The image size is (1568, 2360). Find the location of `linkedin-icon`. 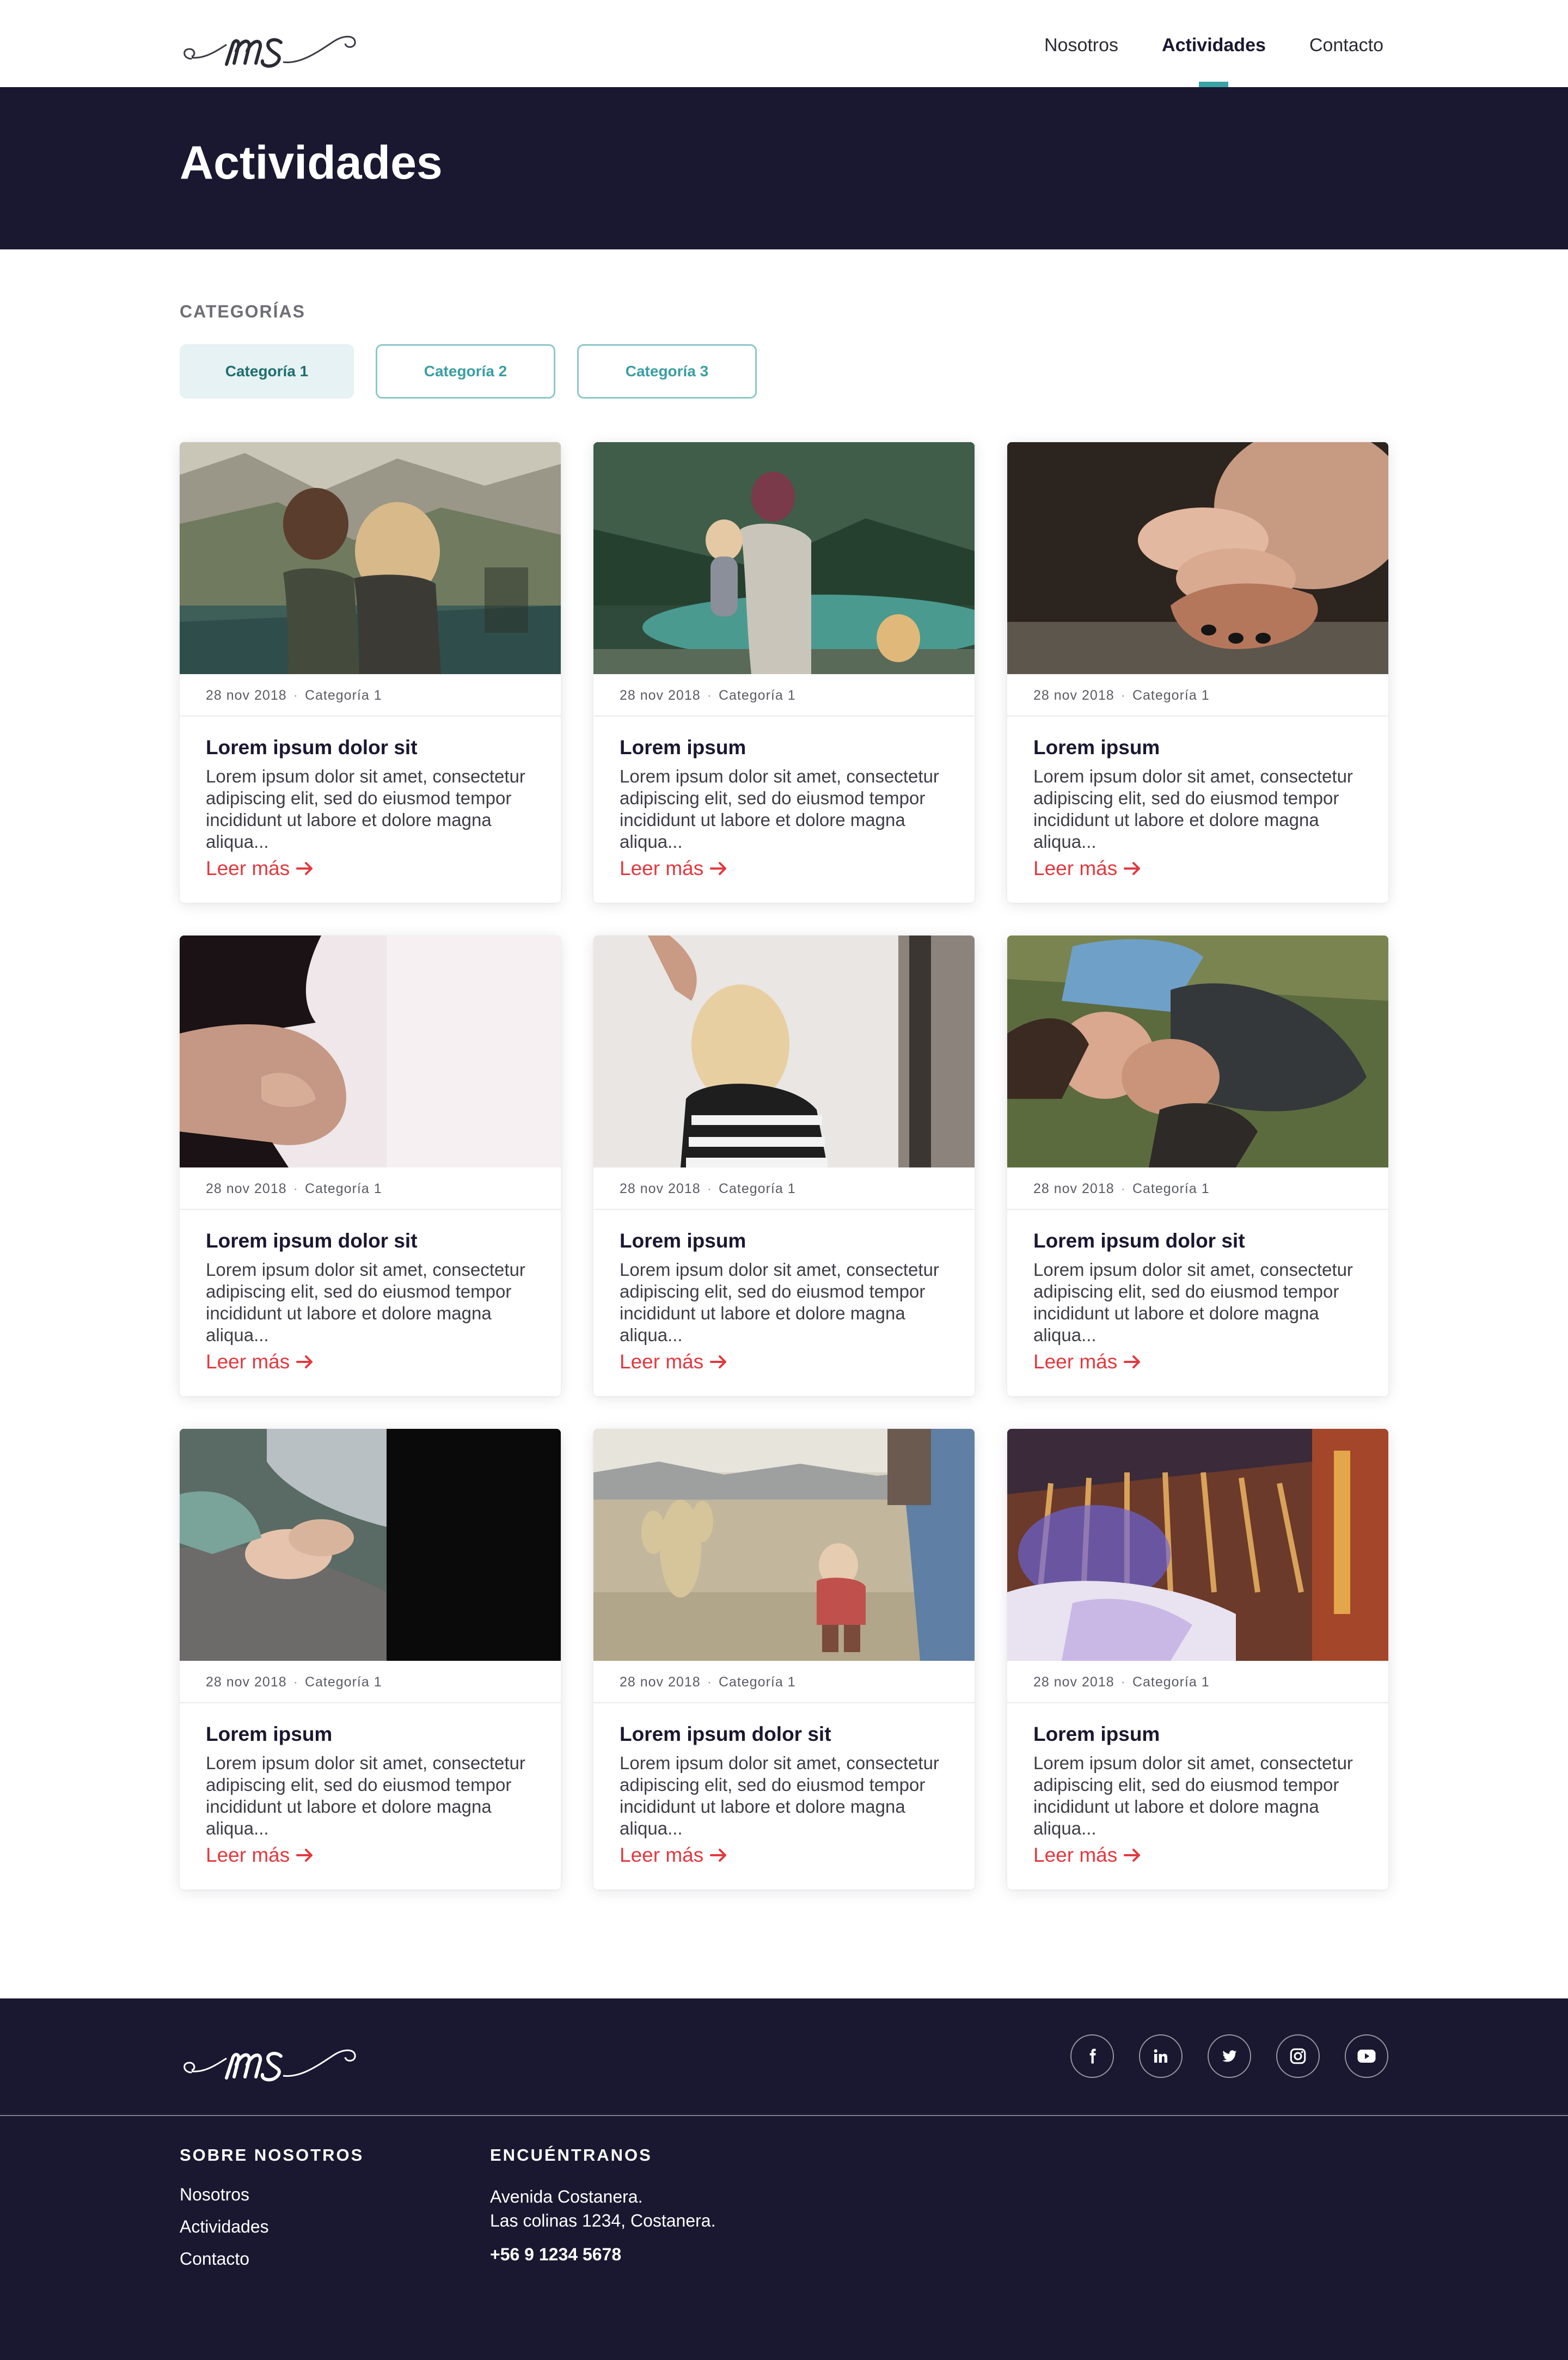

linkedin-icon is located at coordinates (1161, 2056).